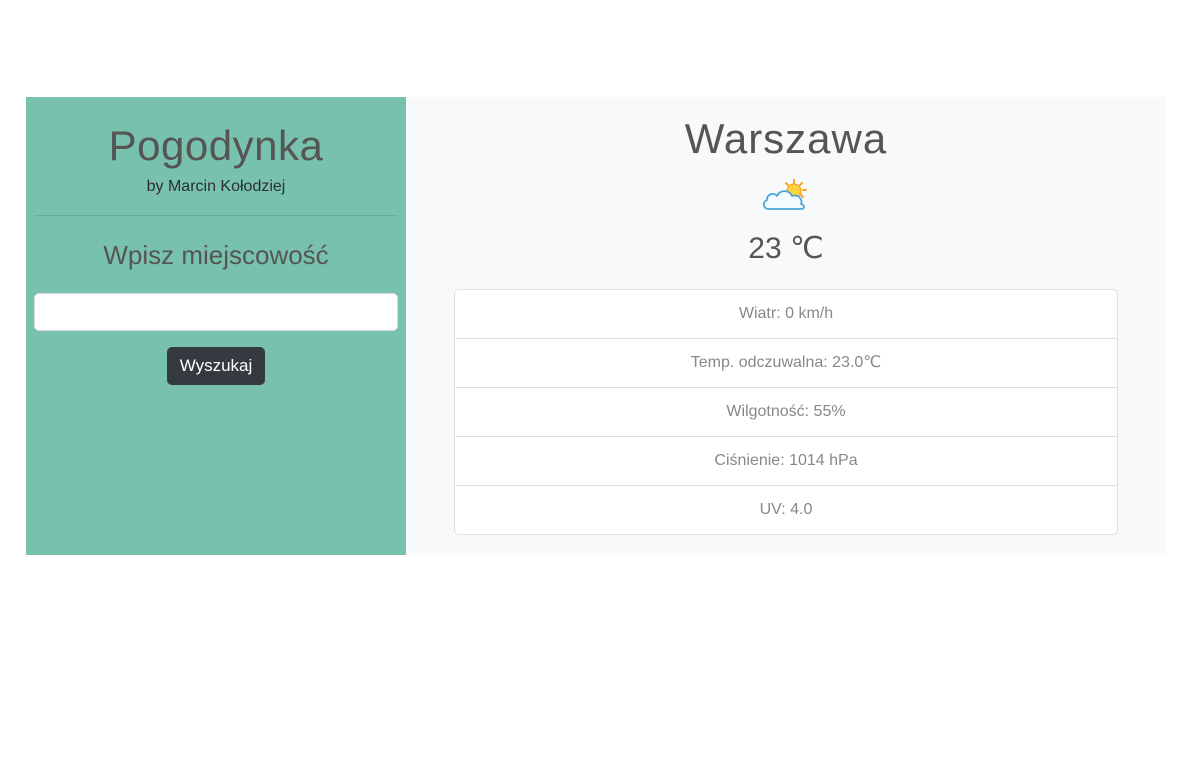  Describe the element at coordinates (786, 460) in the screenshot. I see `detail-pressure: Ciśnienie: 1014 hPa` at that location.